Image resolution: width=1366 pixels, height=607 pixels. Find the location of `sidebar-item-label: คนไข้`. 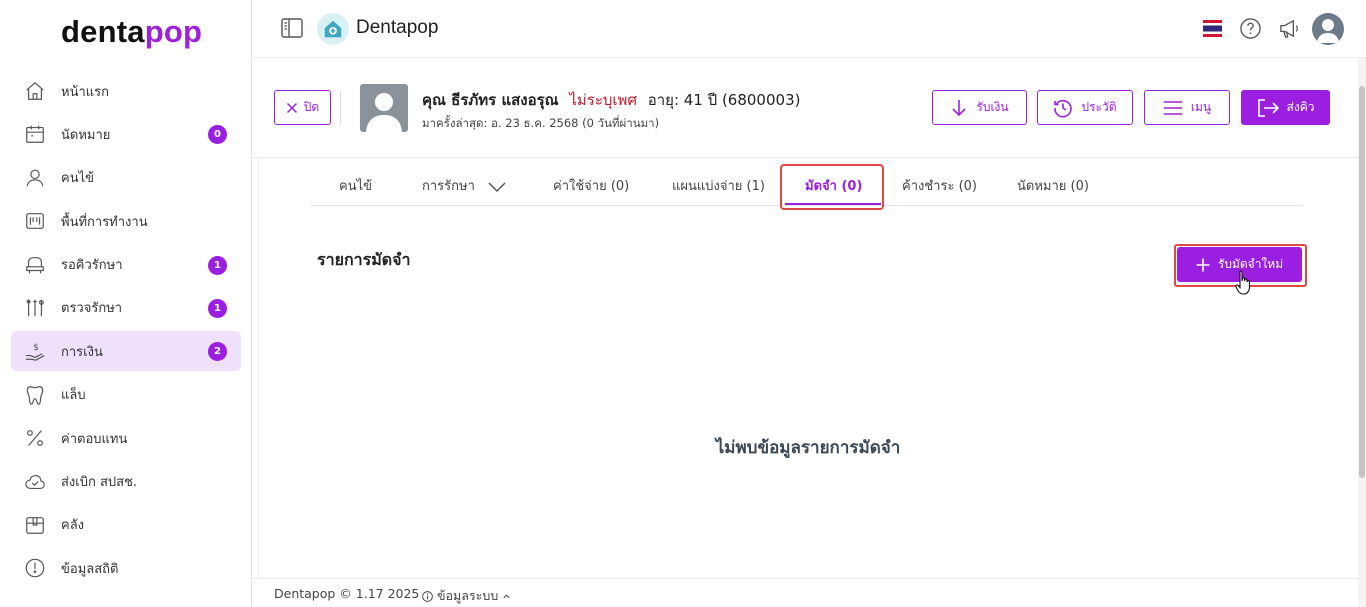

sidebar-item-label: คนไข้ is located at coordinates (78, 179).